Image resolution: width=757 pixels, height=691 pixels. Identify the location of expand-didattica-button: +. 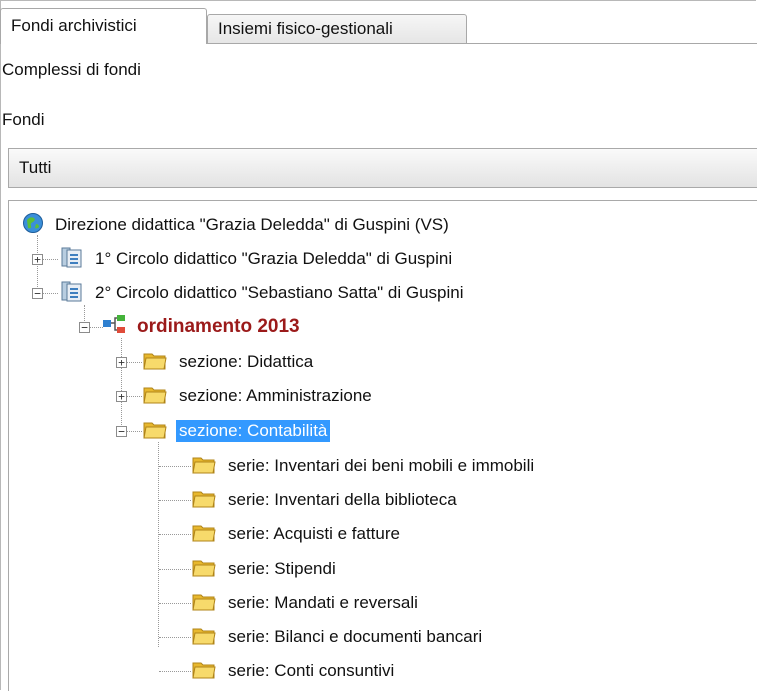
(121, 362).